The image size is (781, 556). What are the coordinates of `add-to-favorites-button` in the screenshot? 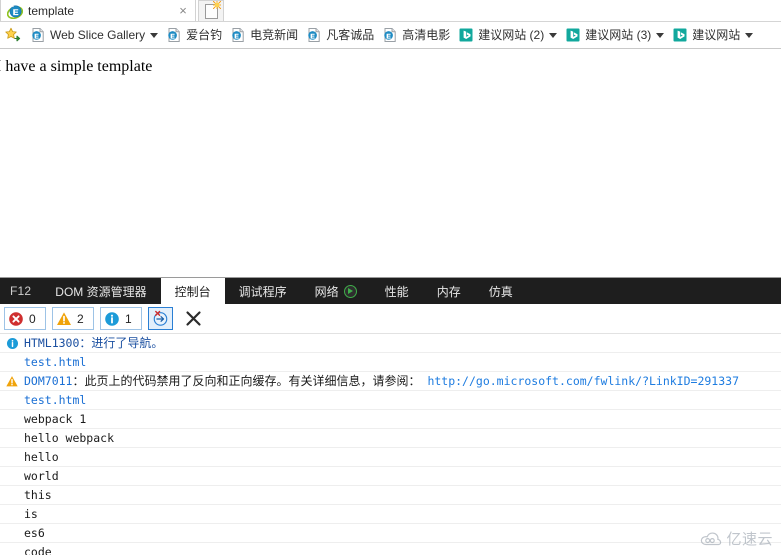 It's located at (13, 35).